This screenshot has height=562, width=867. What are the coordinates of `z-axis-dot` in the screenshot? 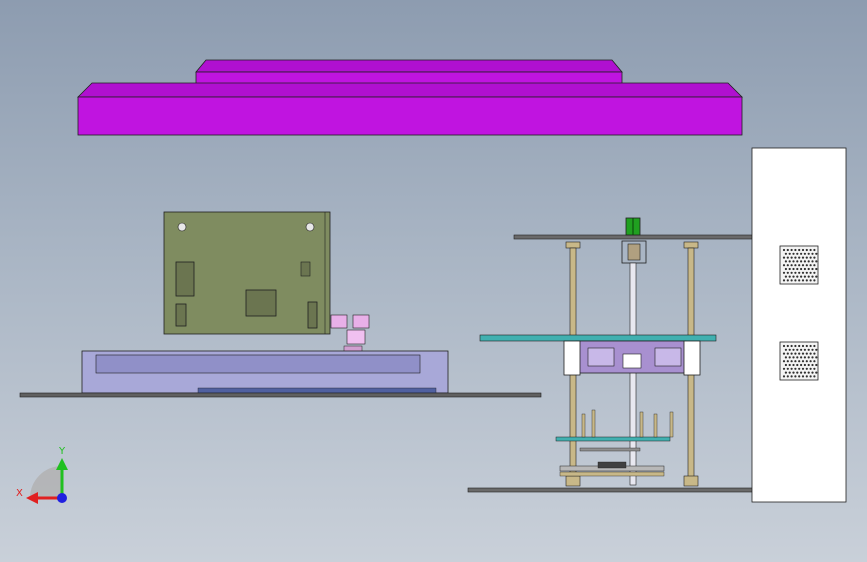 It's located at (62, 498).